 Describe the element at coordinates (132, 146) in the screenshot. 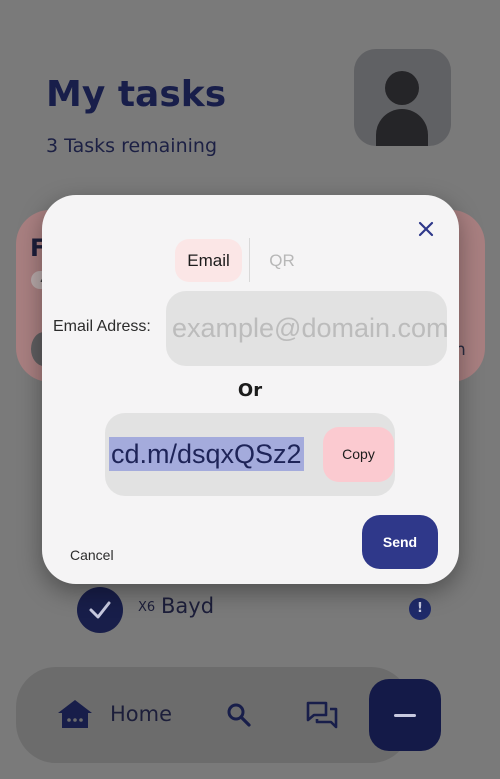

I see `tasks-remaining-text: 3 Tasks remaining` at that location.